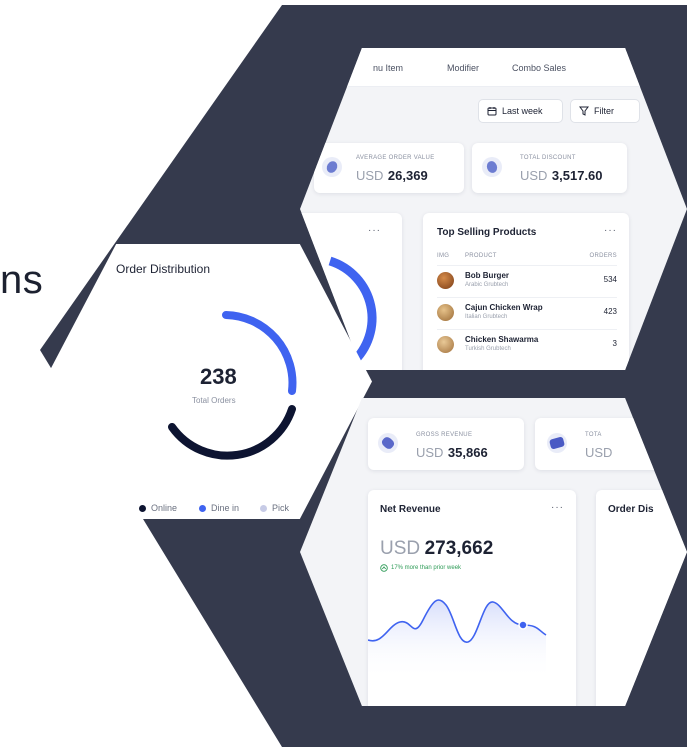 Image resolution: width=687 pixels, height=747 pixels. I want to click on table-row: Chicken Shawarma Turkish Grubtech 3, so click(527, 345).